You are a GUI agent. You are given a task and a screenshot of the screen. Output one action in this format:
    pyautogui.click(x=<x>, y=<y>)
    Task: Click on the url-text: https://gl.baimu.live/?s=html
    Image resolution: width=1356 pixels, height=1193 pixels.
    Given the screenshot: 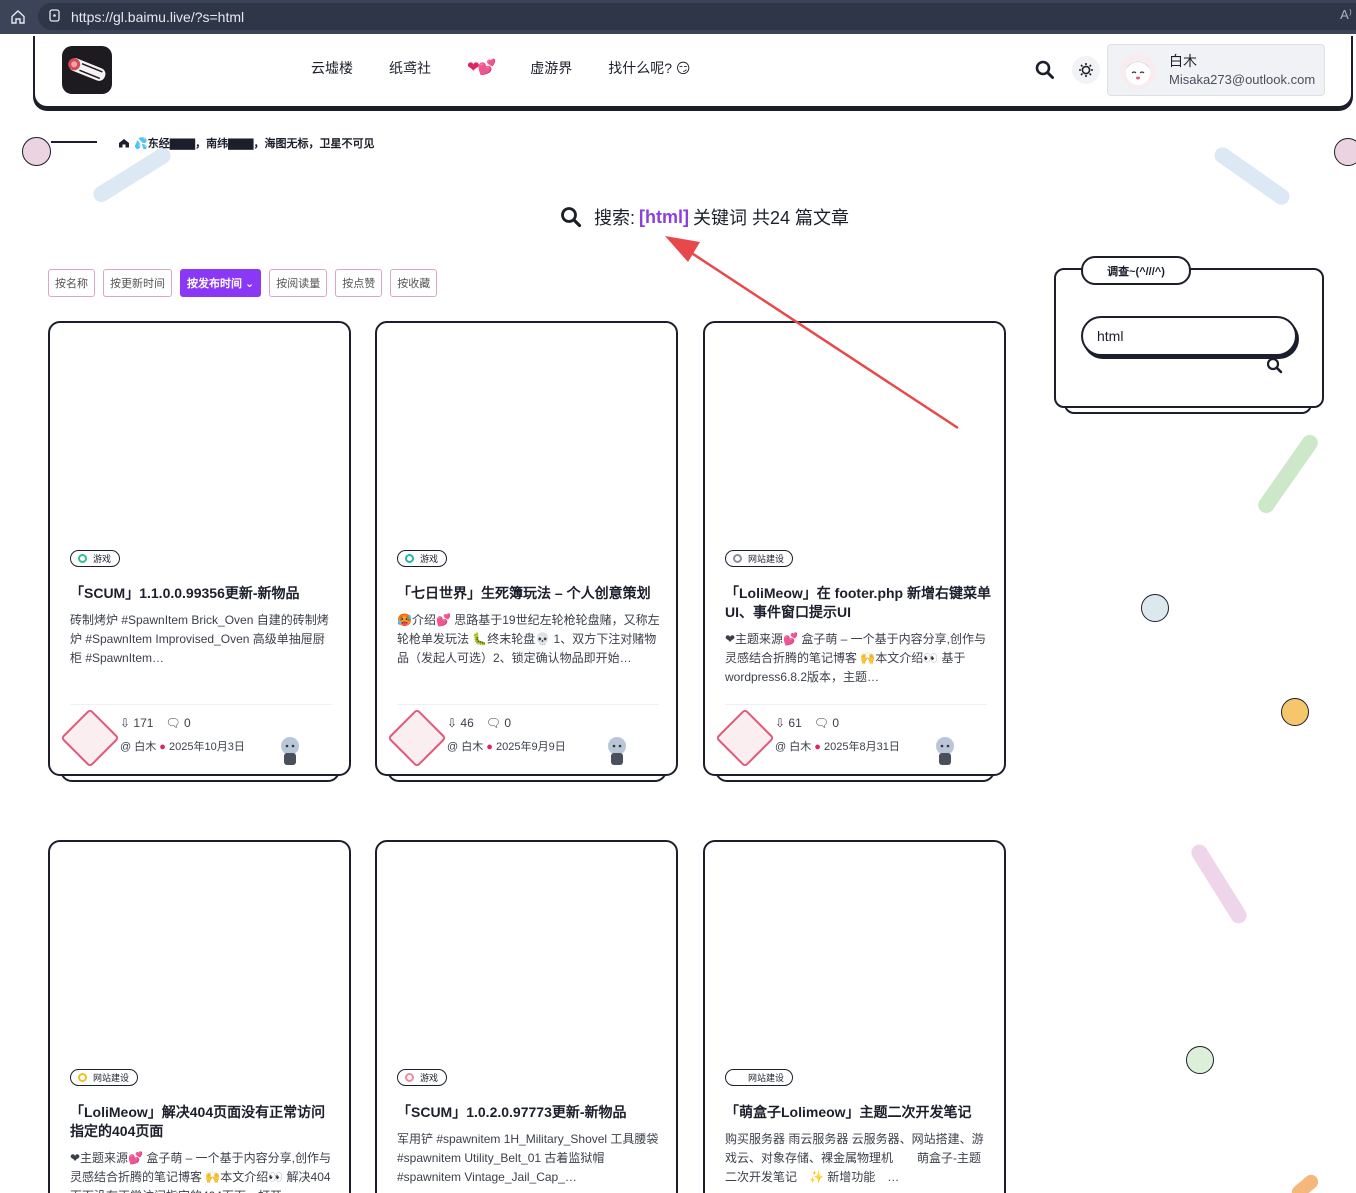 What is the action you would take?
    pyautogui.click(x=158, y=16)
    